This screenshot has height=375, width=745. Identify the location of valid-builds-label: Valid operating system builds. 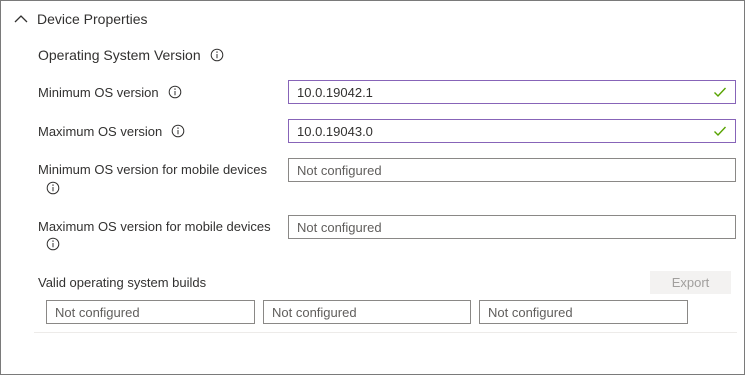
(122, 282).